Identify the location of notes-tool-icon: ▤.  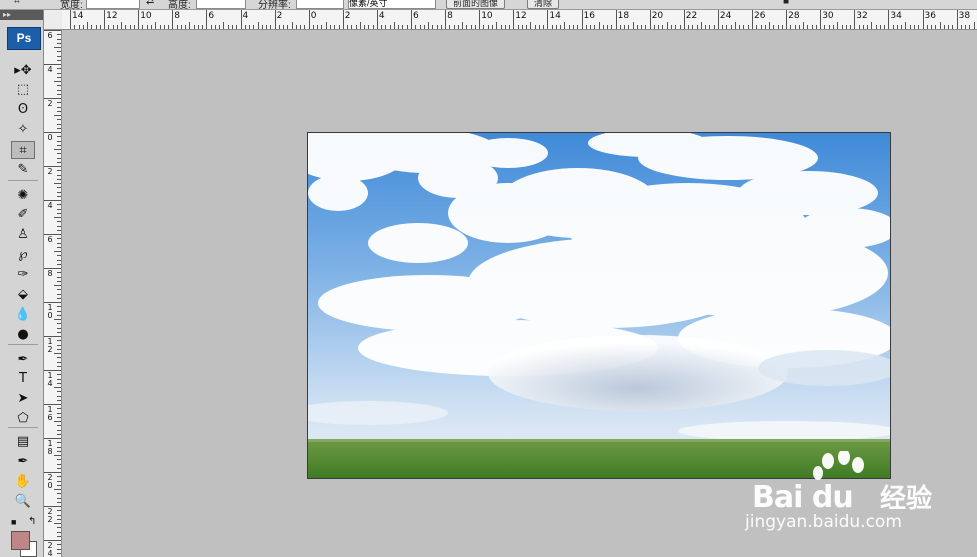
(23, 442).